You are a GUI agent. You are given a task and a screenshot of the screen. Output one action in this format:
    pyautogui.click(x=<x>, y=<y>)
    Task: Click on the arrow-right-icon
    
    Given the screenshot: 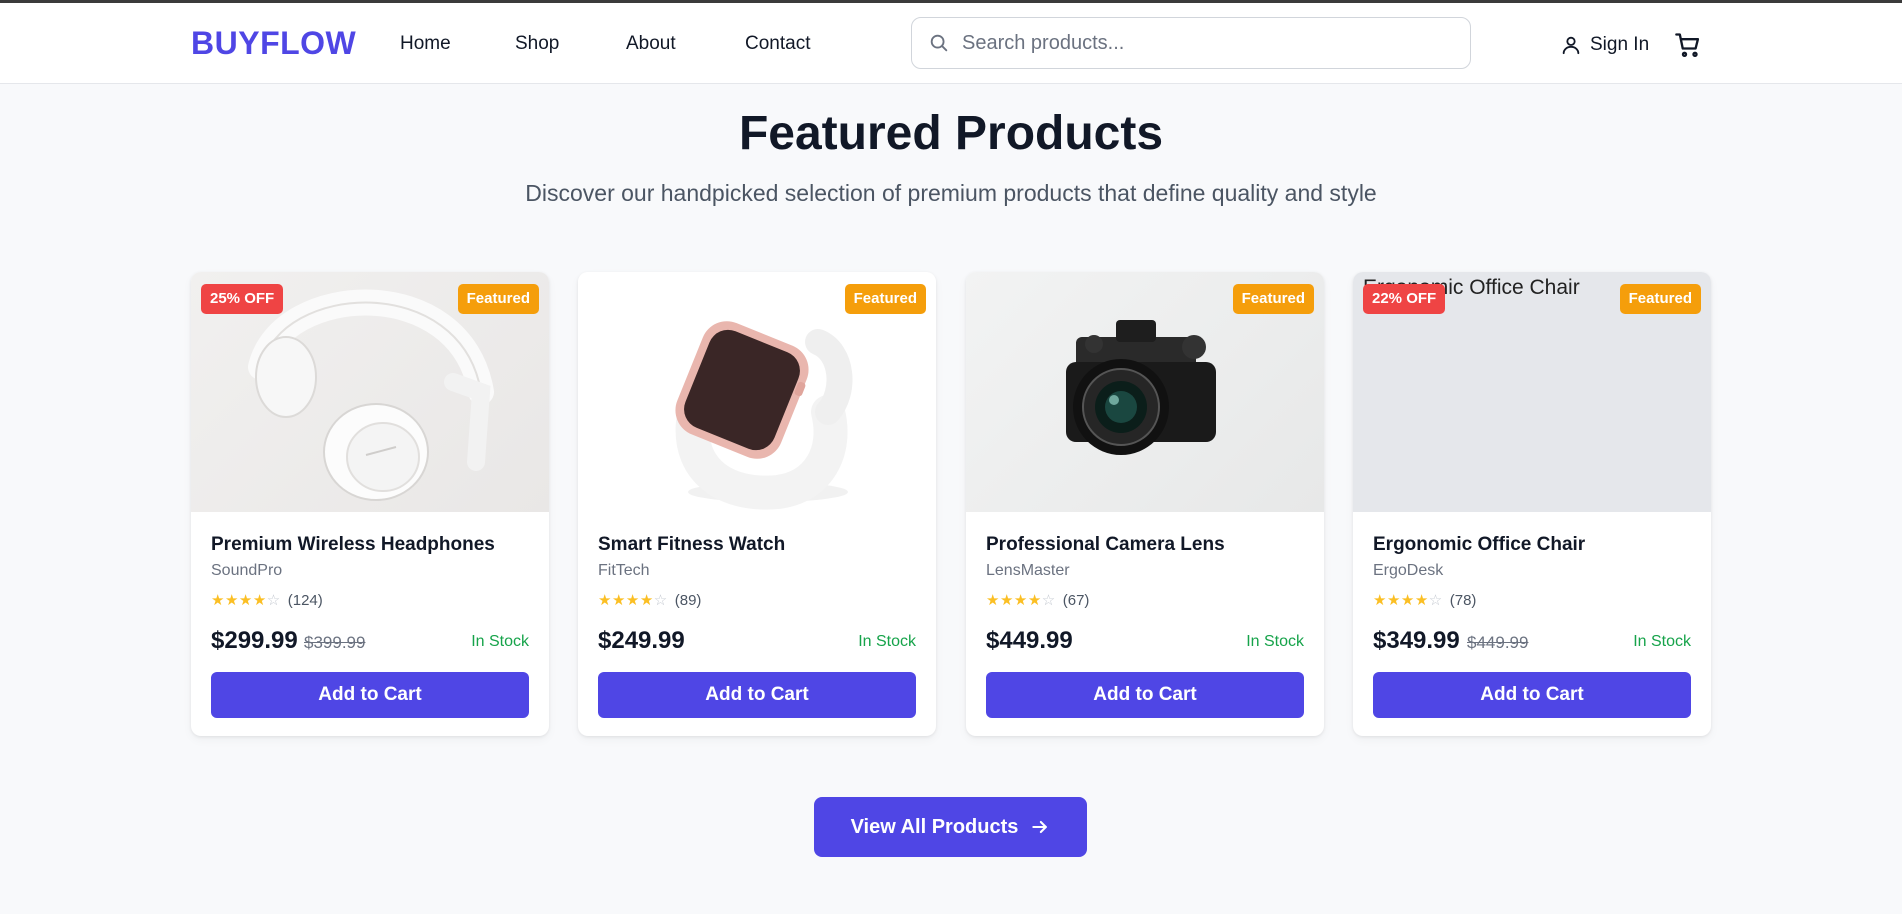 What is the action you would take?
    pyautogui.click(x=1040, y=827)
    